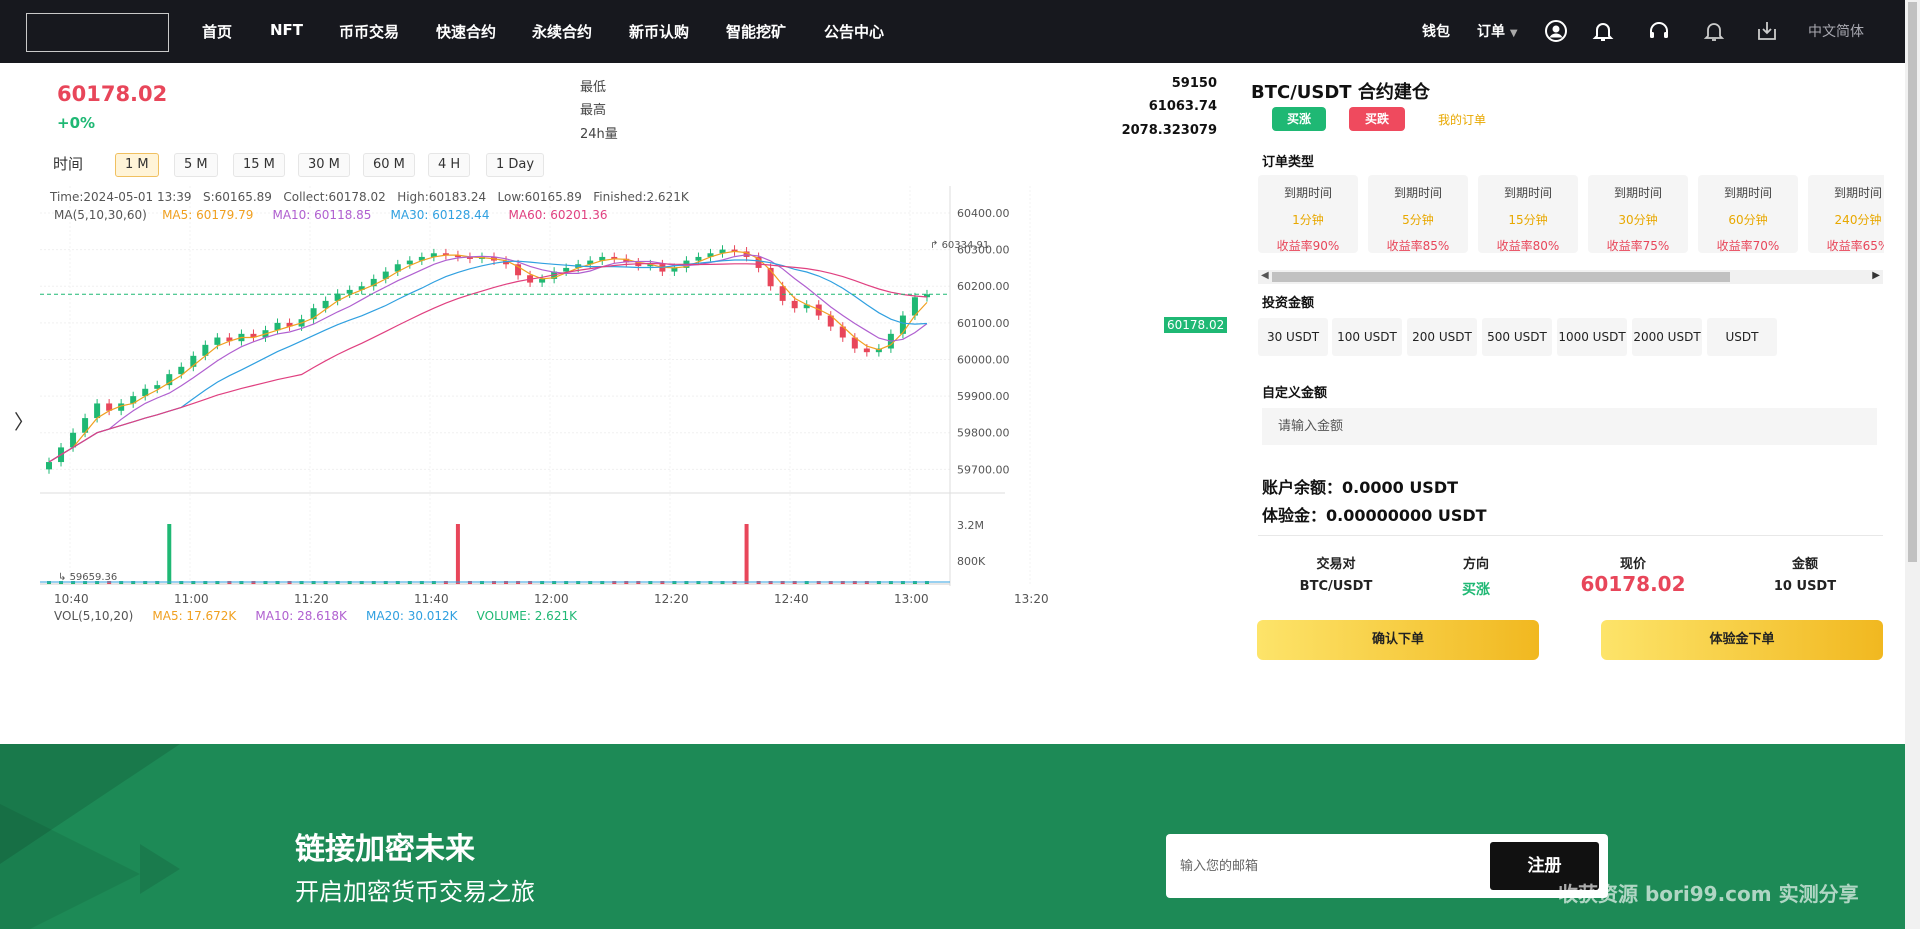  What do you see at coordinates (983, 213) in the screenshot?
I see `y-tick-label: 60400.00` at bounding box center [983, 213].